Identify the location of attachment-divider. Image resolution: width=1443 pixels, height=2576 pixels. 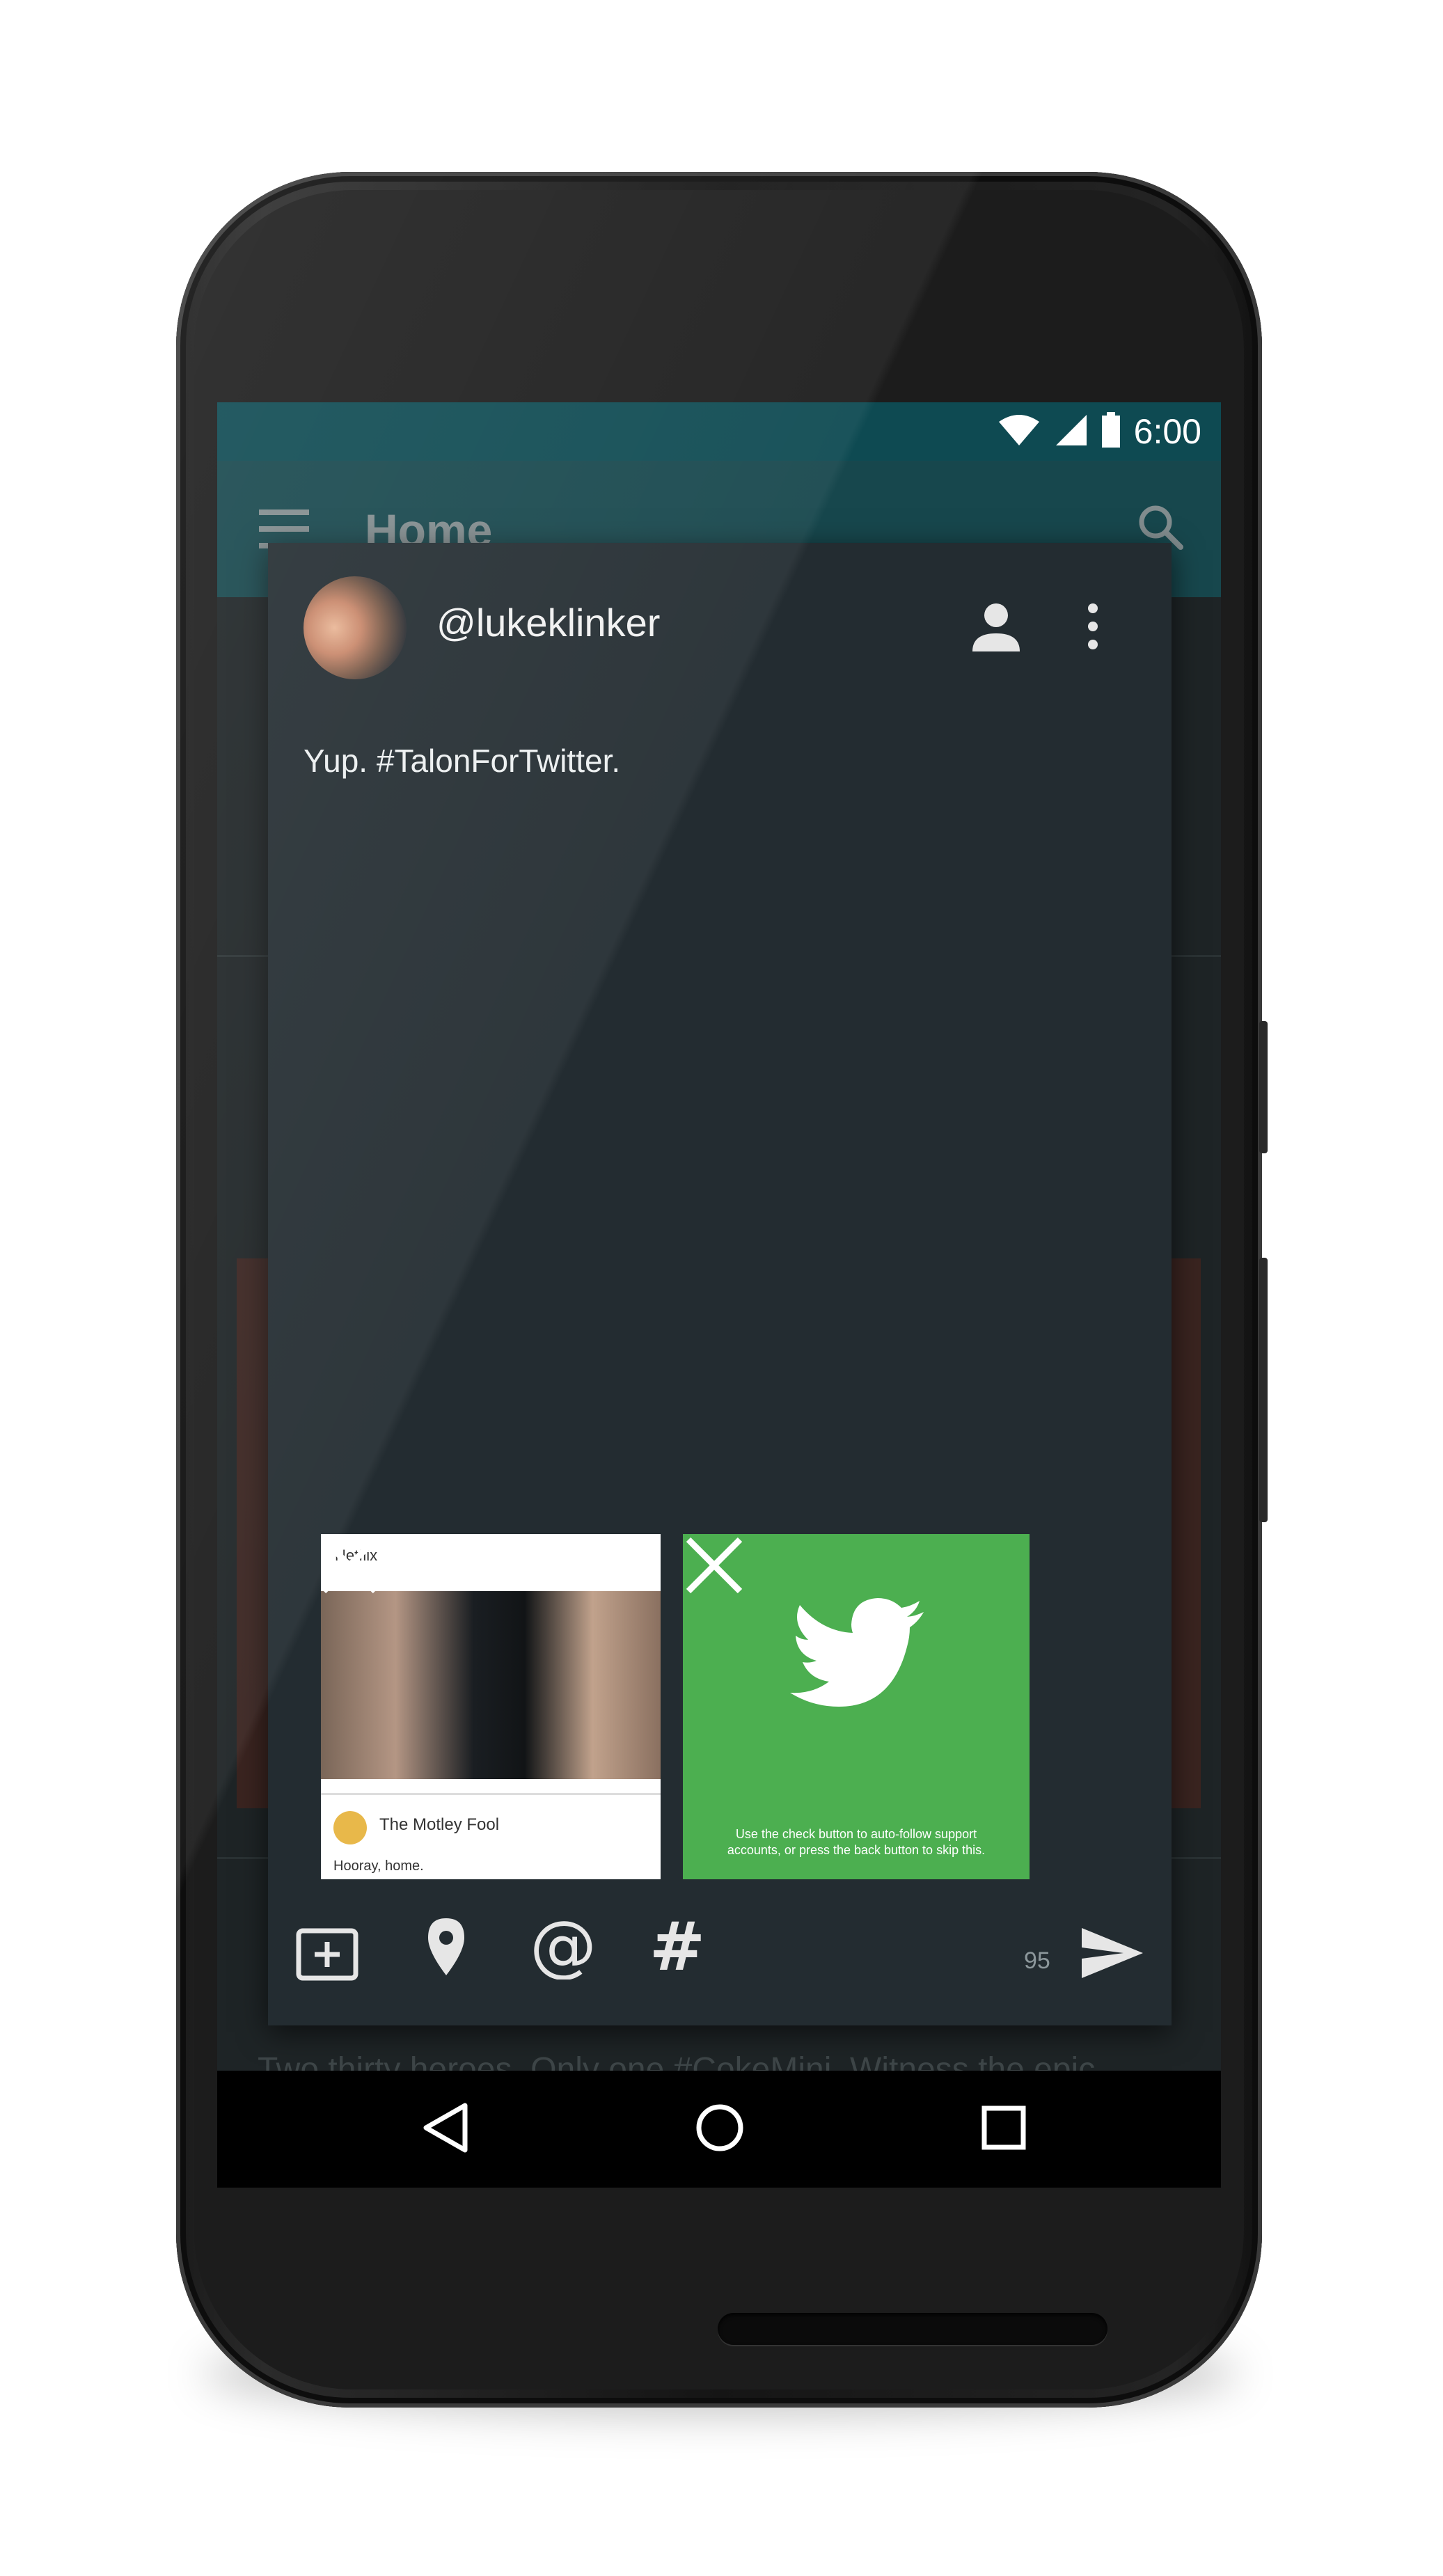
(491, 1794).